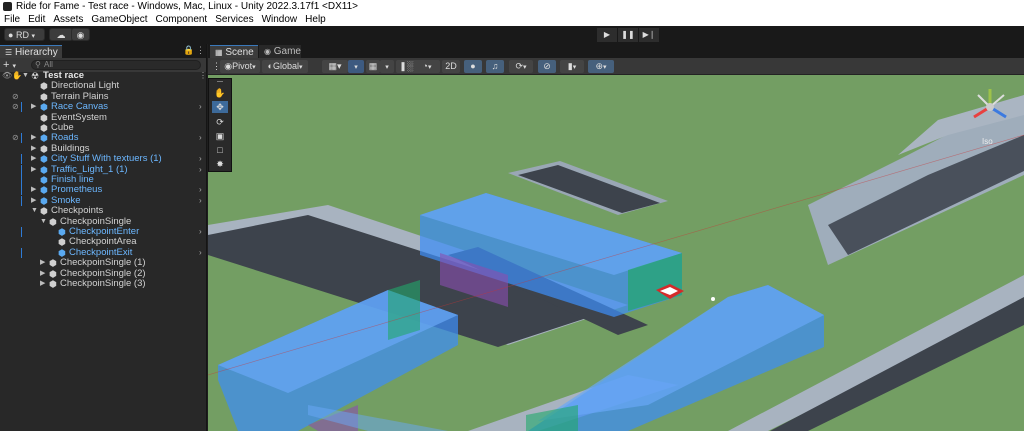  What do you see at coordinates (495, 66) in the screenshot?
I see `audio-toggle: ♫` at bounding box center [495, 66].